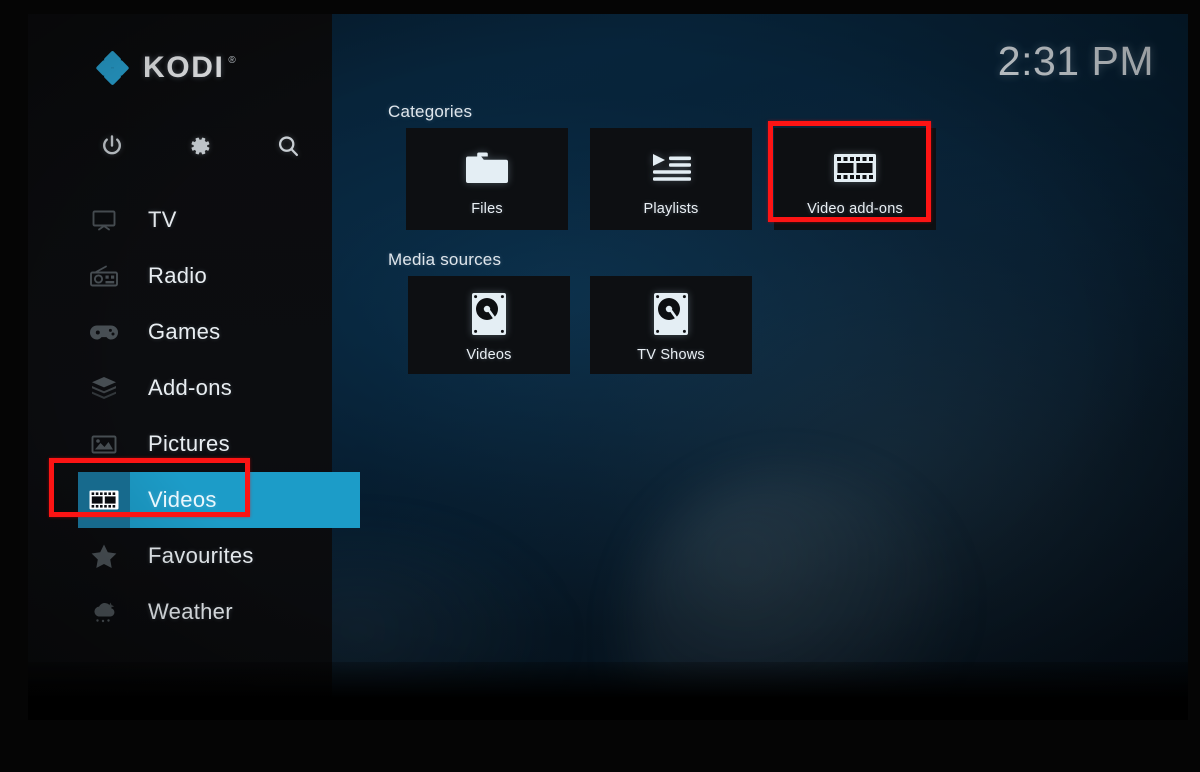 The width and height of the screenshot is (1200, 772). What do you see at coordinates (184, 331) in the screenshot?
I see `sidebar-item-label: Games` at bounding box center [184, 331].